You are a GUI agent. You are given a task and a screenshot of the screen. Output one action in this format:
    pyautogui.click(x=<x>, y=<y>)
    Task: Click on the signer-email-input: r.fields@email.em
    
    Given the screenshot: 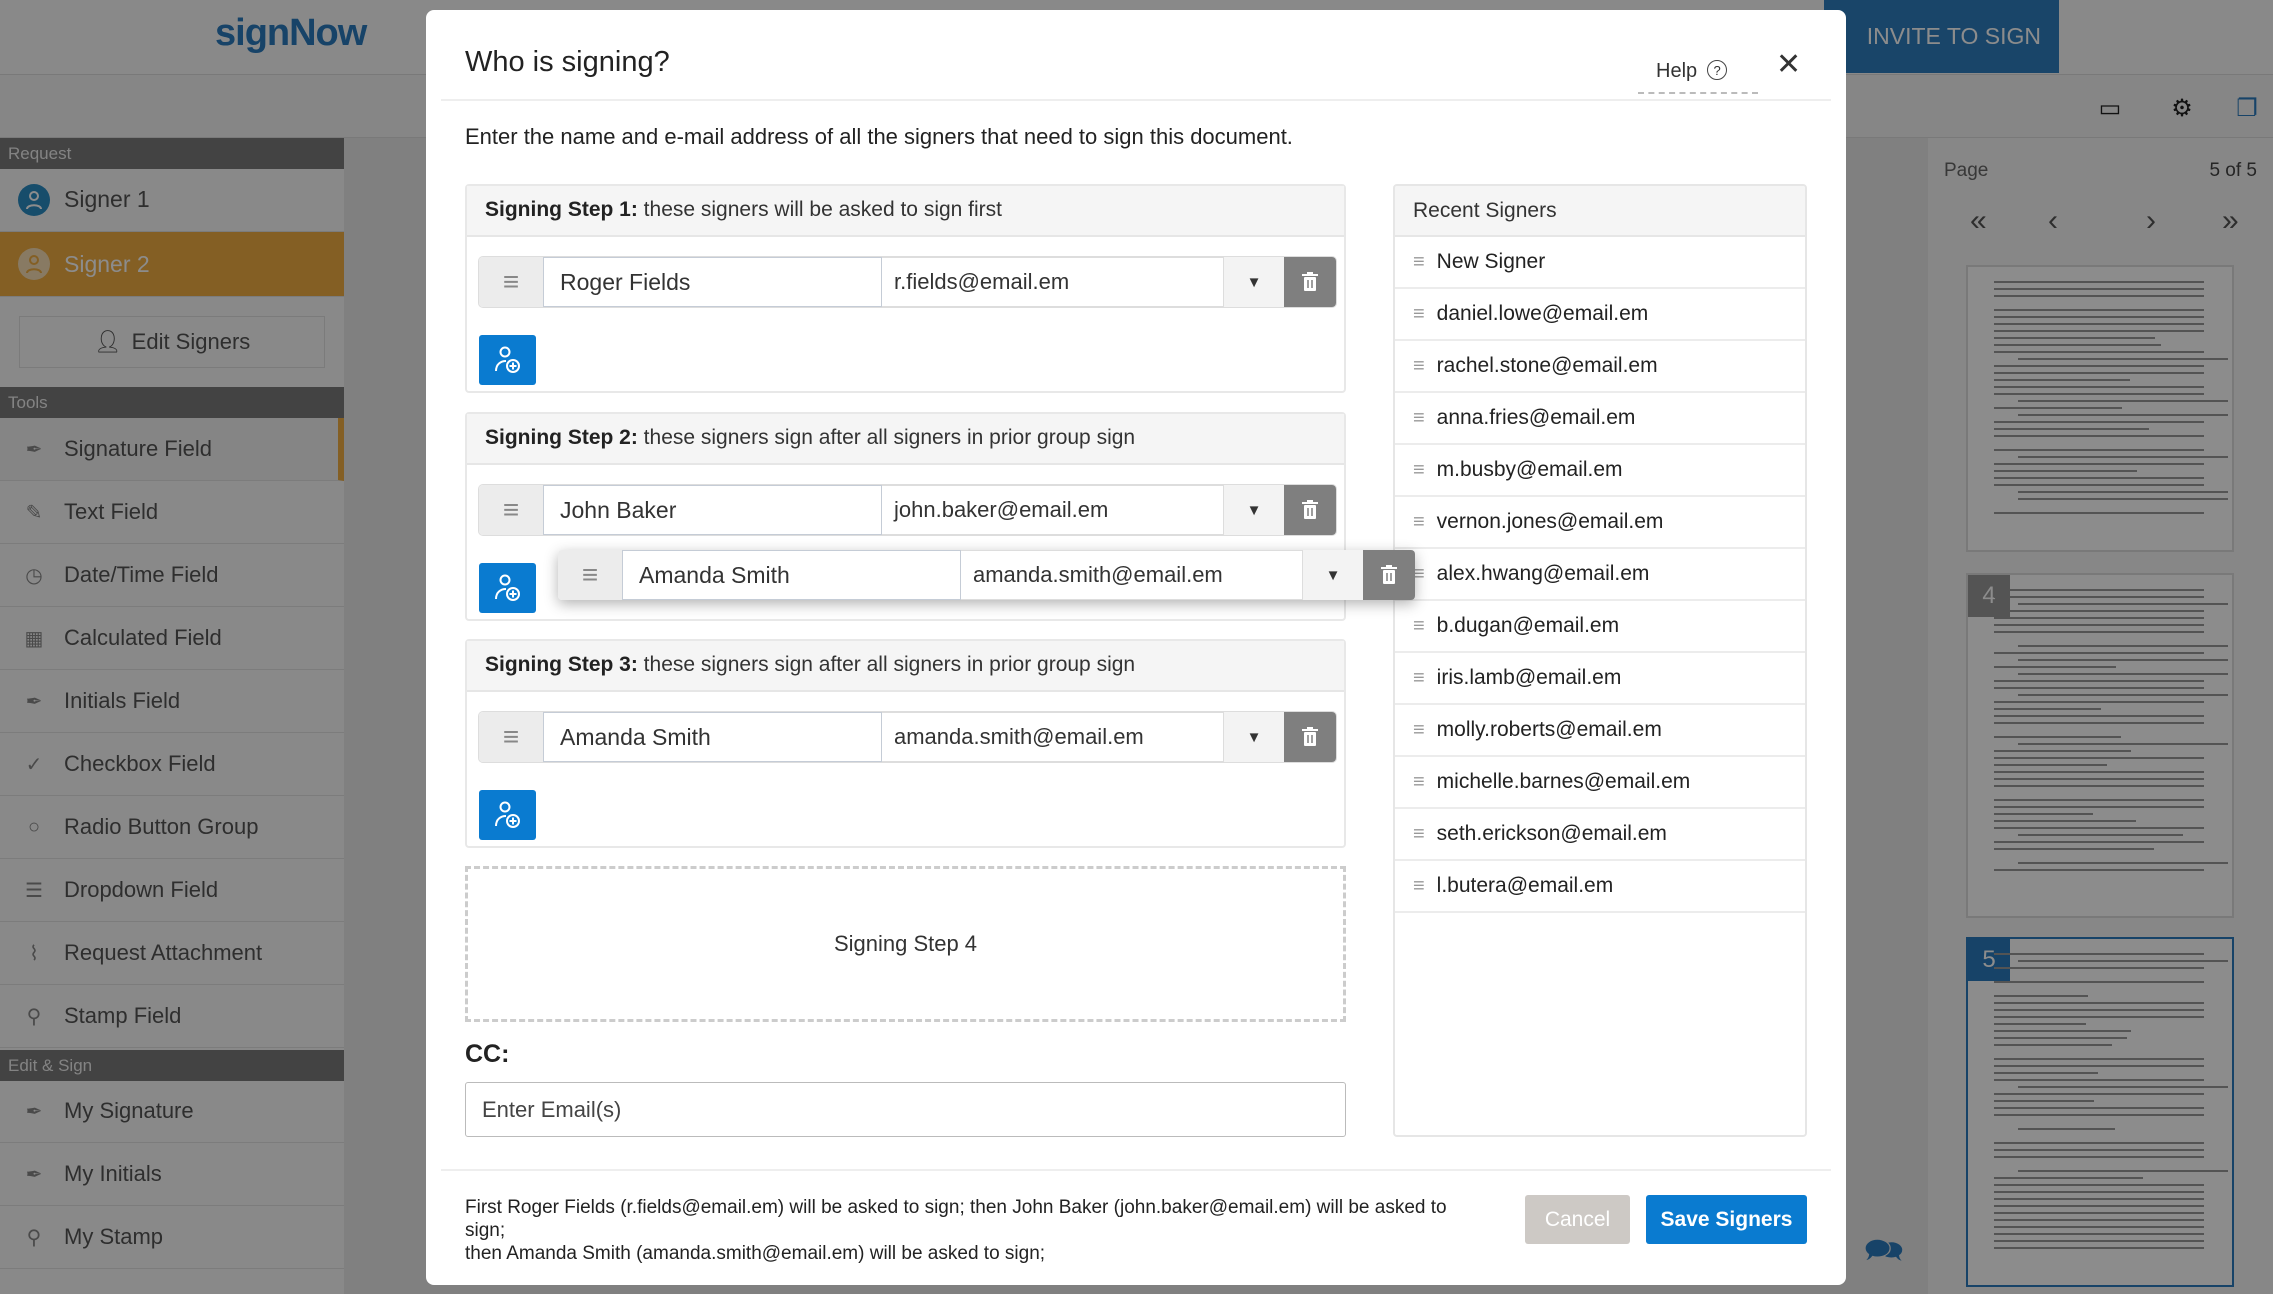 What is the action you would take?
    pyautogui.click(x=1052, y=282)
    